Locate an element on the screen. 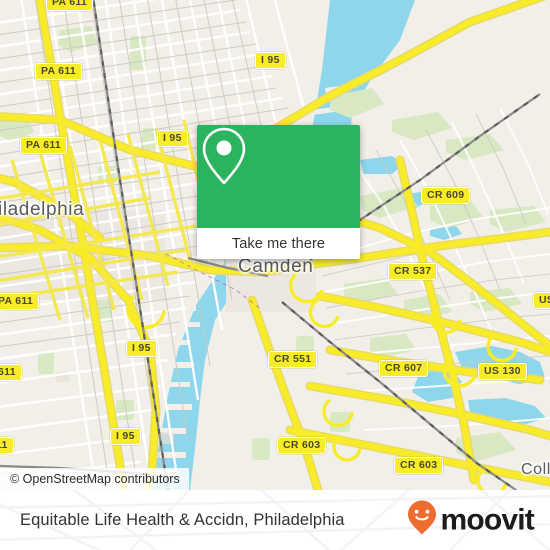 This screenshot has width=550, height=550. road-shield-cr-609: CR 609 is located at coordinates (446, 195).